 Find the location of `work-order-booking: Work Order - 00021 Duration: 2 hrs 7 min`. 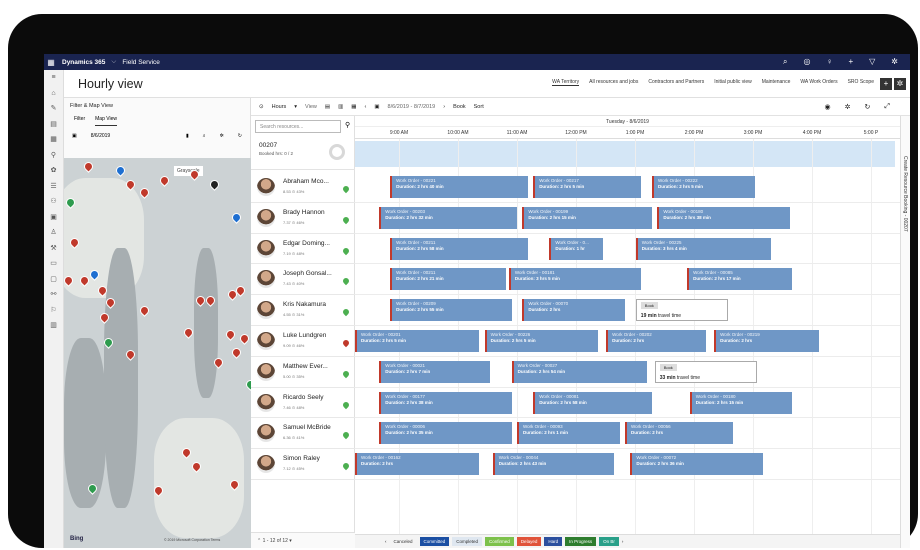

work-order-booking: Work Order - 00021 Duration: 2 hrs 7 min is located at coordinates (434, 371).